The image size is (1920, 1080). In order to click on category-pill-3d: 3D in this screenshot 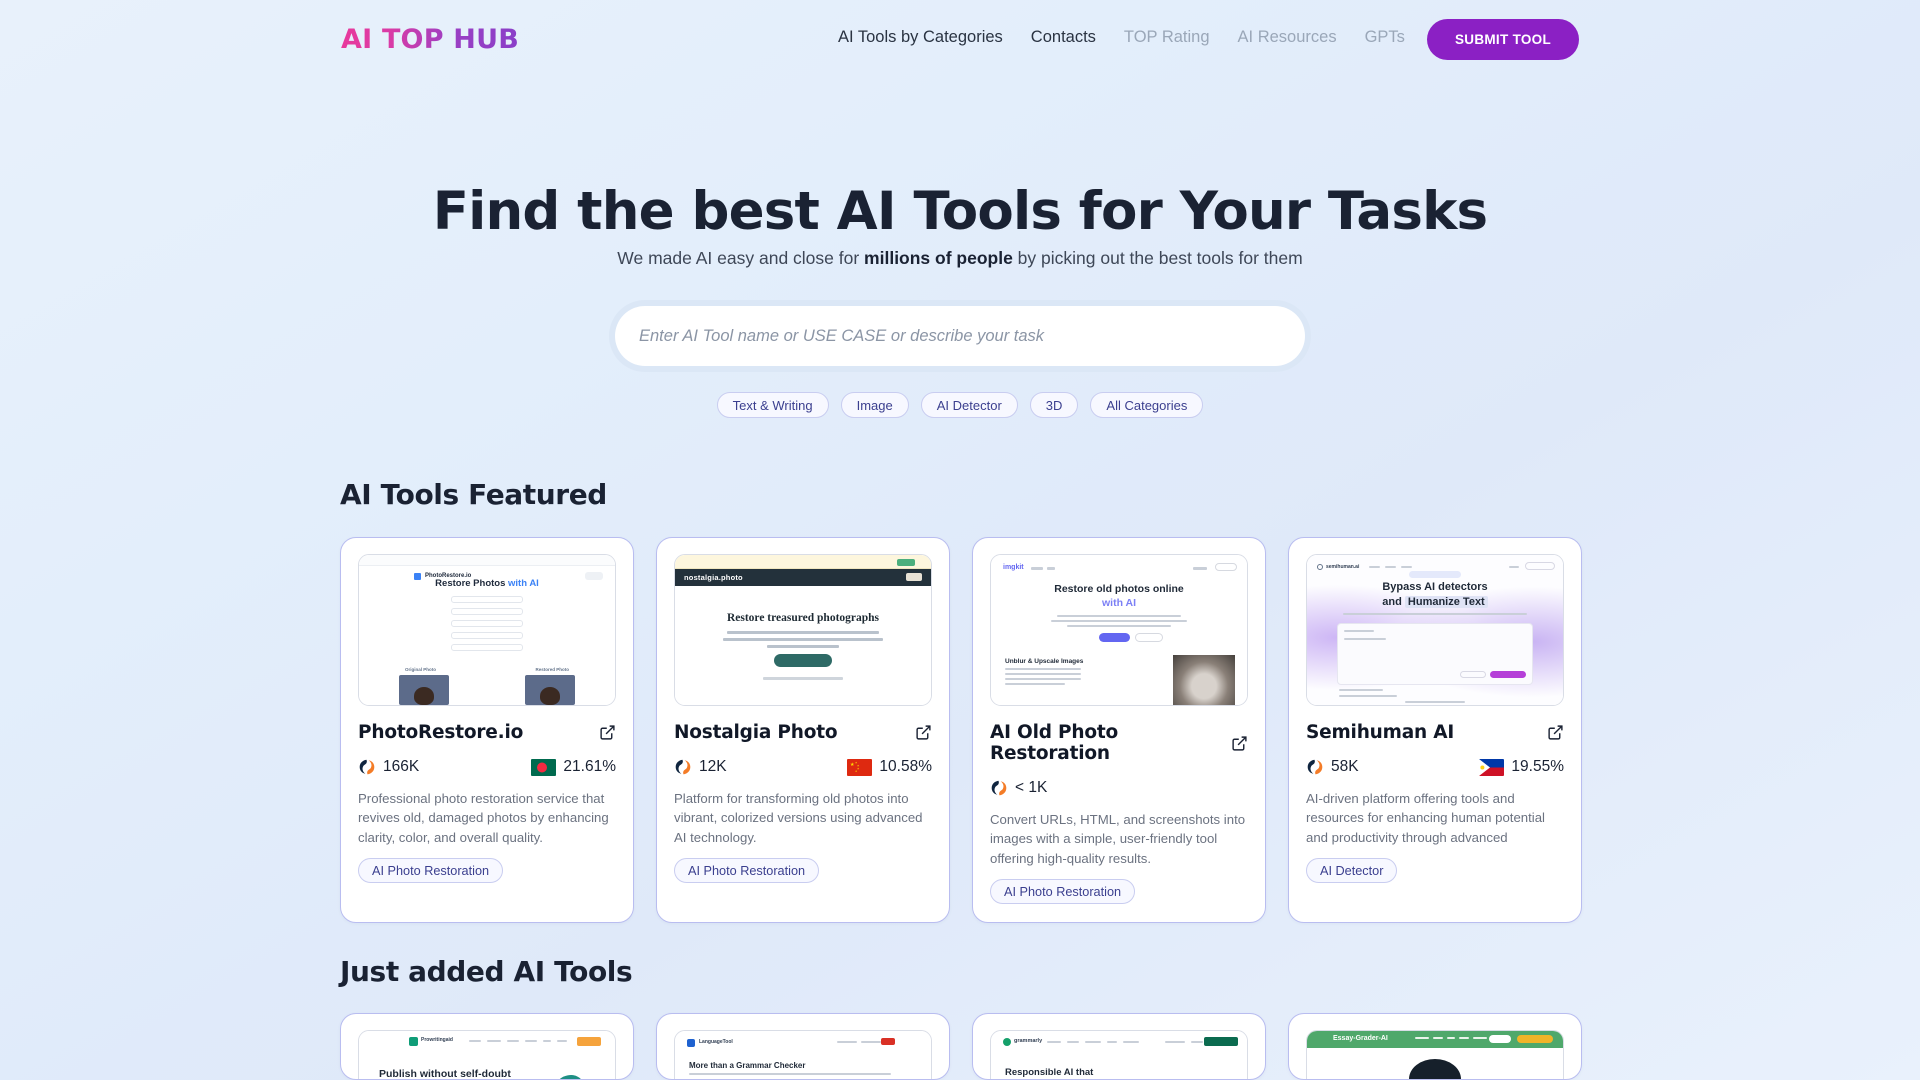, I will do `click(1054, 405)`.